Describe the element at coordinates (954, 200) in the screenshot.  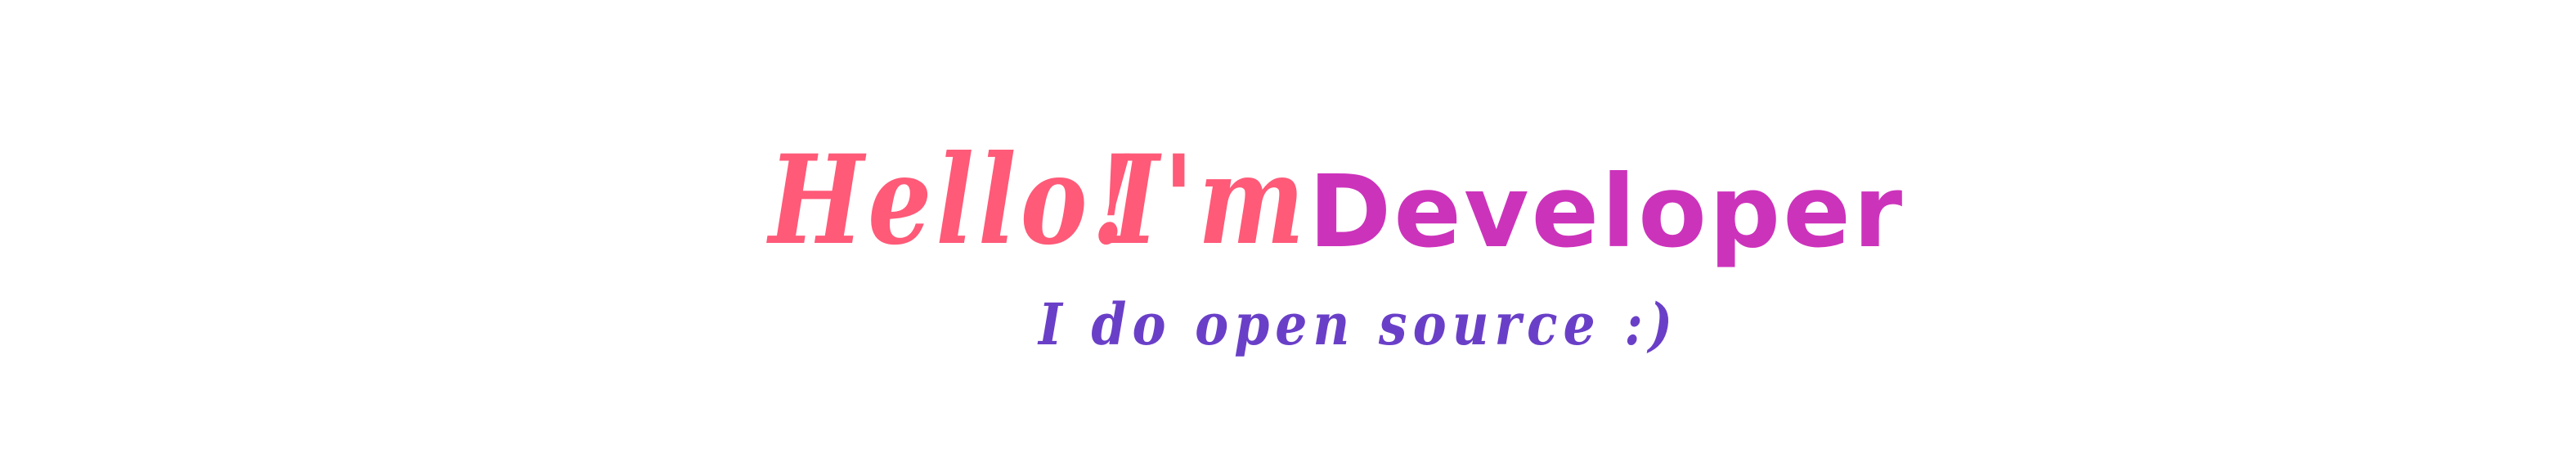
I see `greeting-text: Hello!` at that location.